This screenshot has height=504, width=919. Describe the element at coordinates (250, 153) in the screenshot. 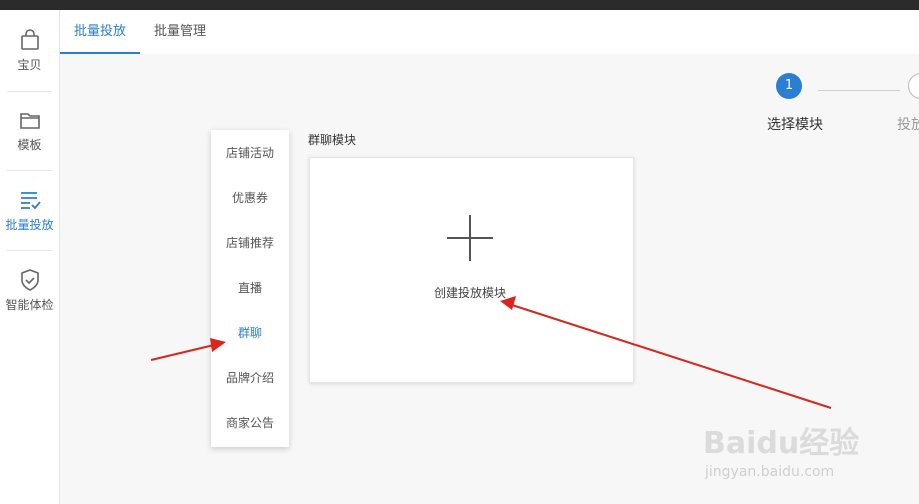

I see `category-store-activity: 店铺活动` at that location.